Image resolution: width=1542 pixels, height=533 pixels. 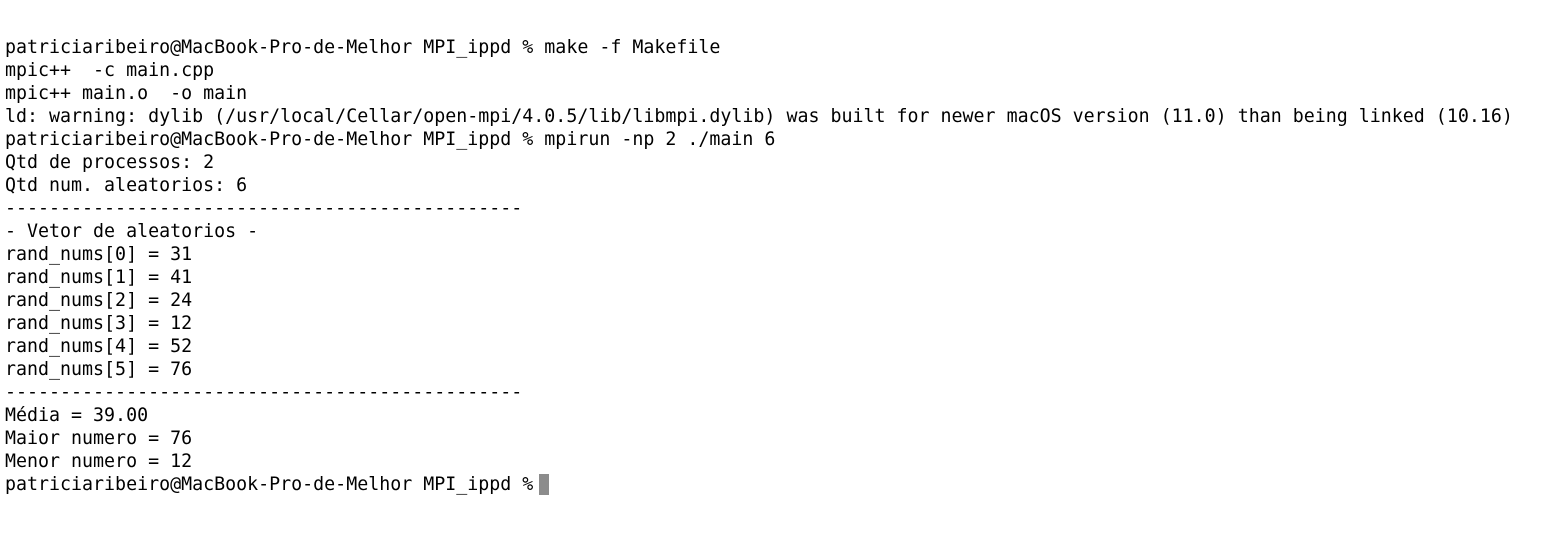 I want to click on output-line-rand-1: rand_nums[1] = 41, so click(x=99, y=277).